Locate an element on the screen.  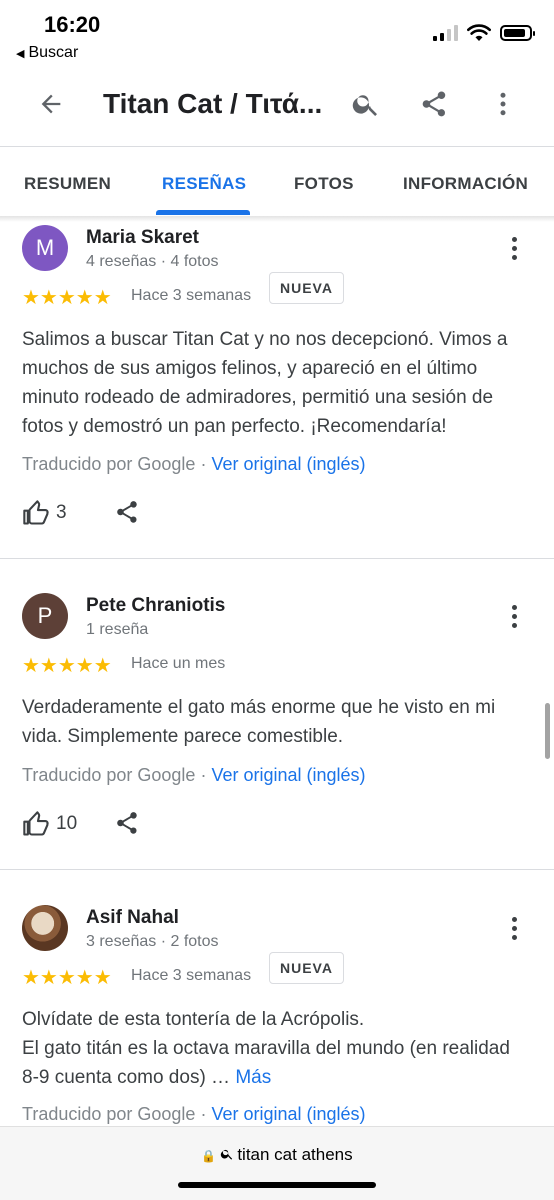
search-button is located at coordinates (366, 104).